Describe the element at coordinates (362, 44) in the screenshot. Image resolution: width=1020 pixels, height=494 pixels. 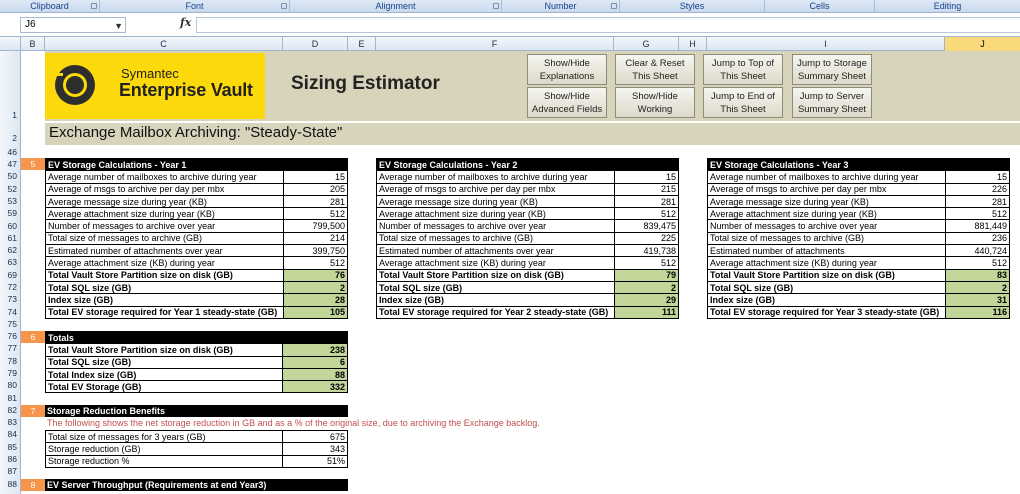
I see `column-header-e: E` at that location.